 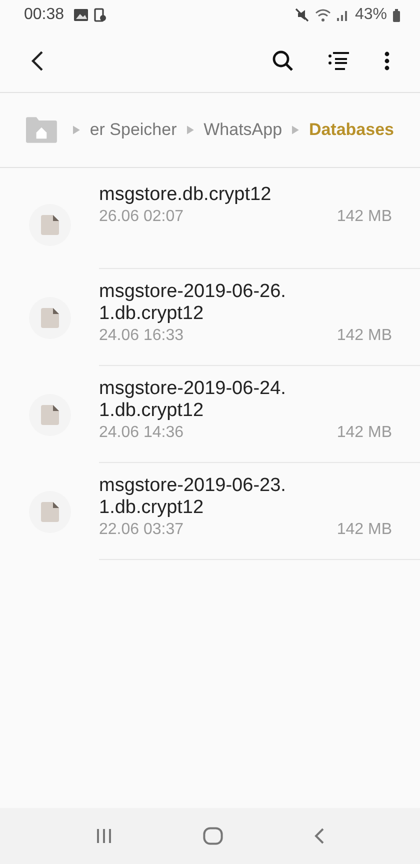 What do you see at coordinates (37, 61) in the screenshot?
I see `back-icon` at bounding box center [37, 61].